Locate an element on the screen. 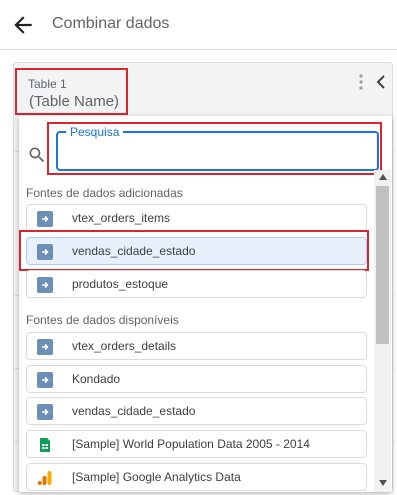 Image resolution: width=397 pixels, height=495 pixels. search-icon is located at coordinates (37, 155).